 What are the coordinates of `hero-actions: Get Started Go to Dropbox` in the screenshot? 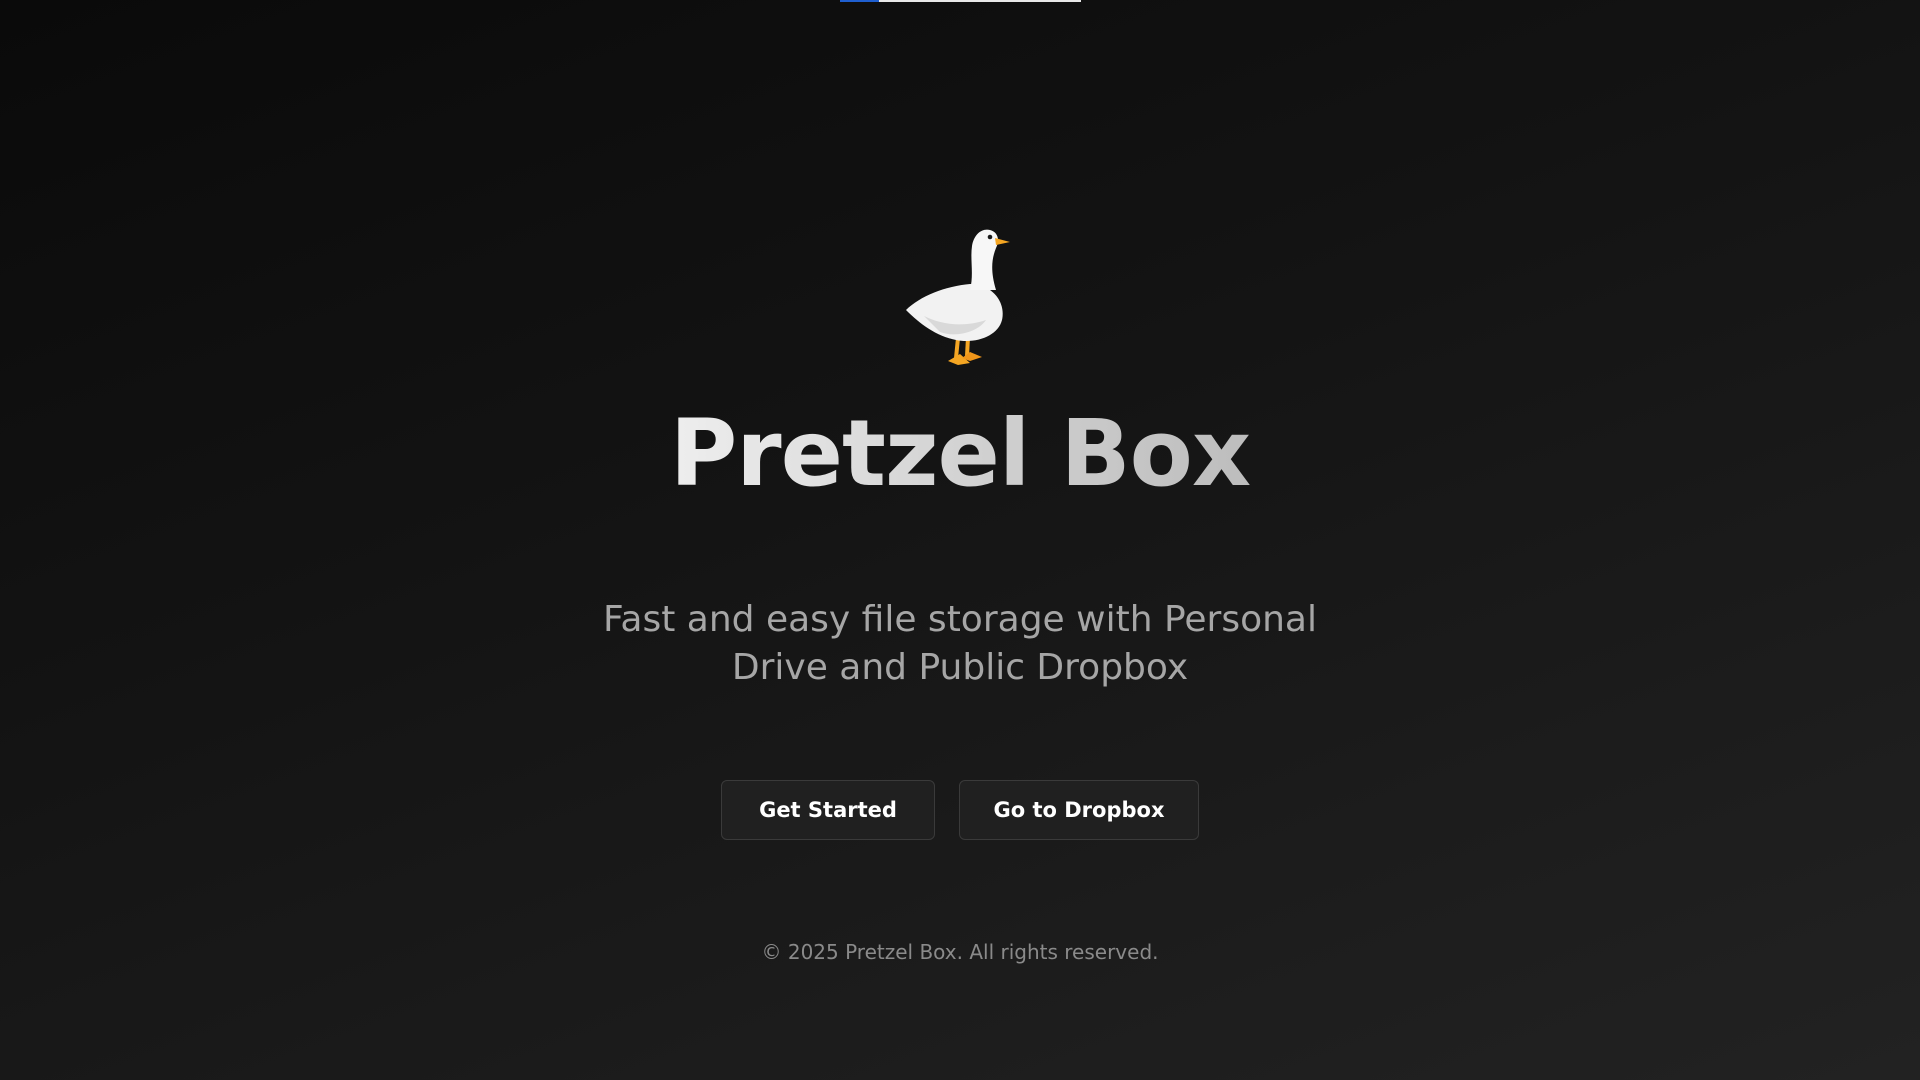 It's located at (960, 809).